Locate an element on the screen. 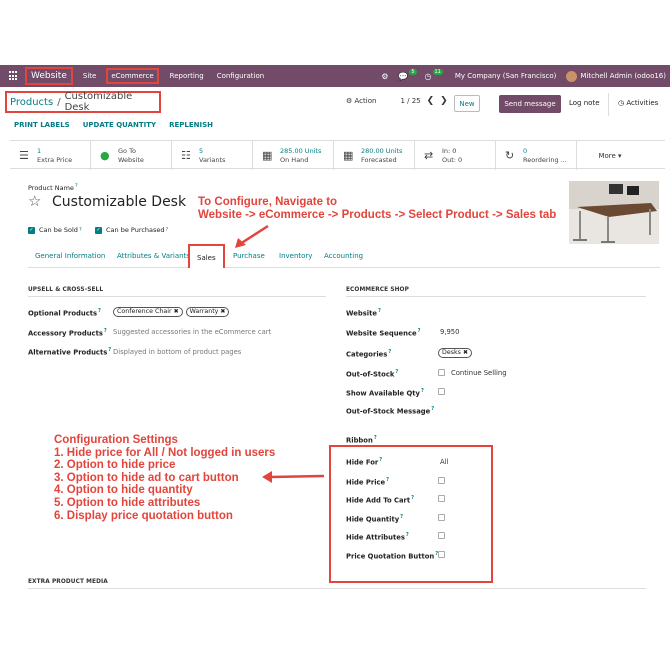 The width and height of the screenshot is (670, 670). print-labels-button: PRINT LABELS is located at coordinates (42, 125).